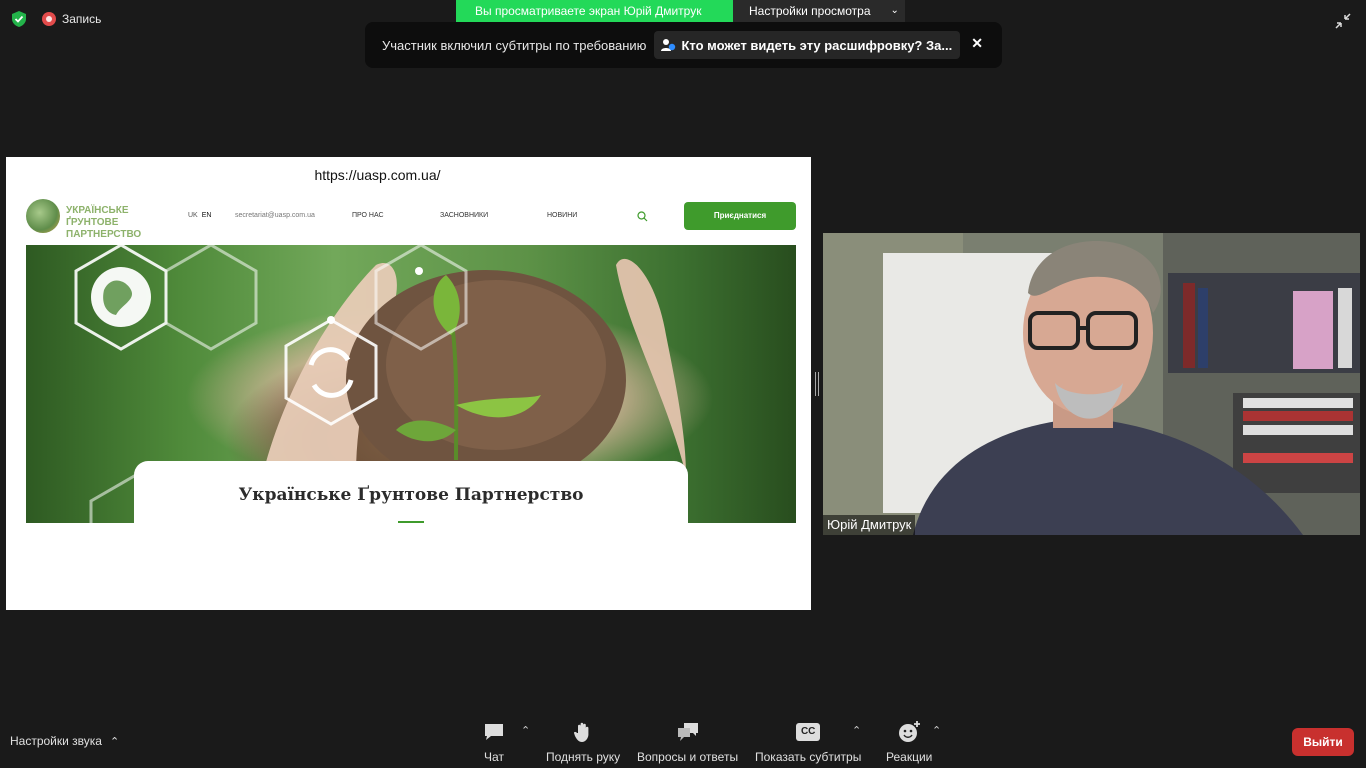 The height and width of the screenshot is (768, 1366). I want to click on sound-settings-button: Настройки звука ⌃, so click(64, 741).